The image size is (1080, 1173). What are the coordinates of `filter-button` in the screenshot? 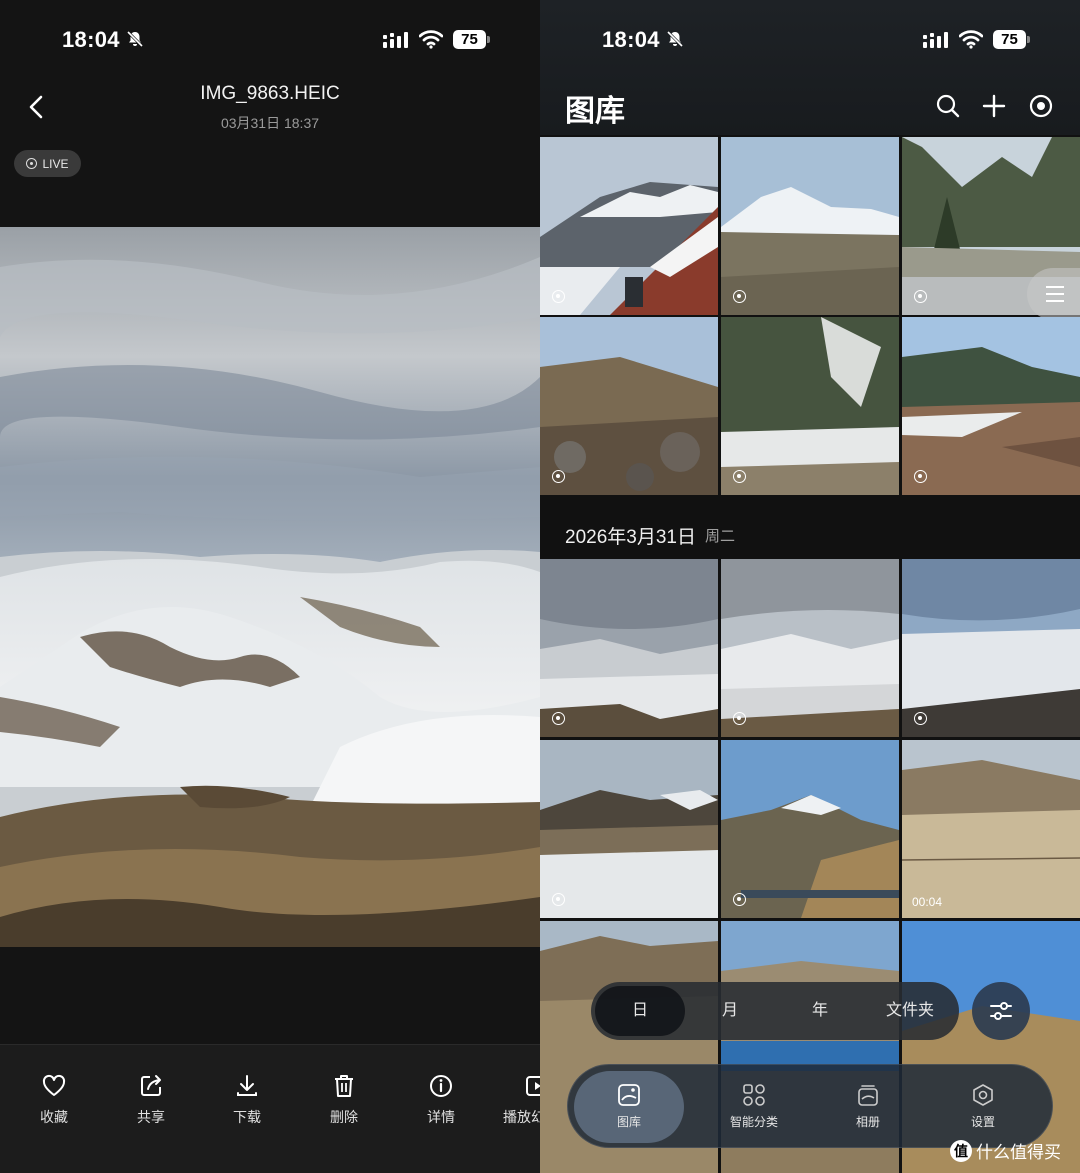 It's located at (1001, 1011).